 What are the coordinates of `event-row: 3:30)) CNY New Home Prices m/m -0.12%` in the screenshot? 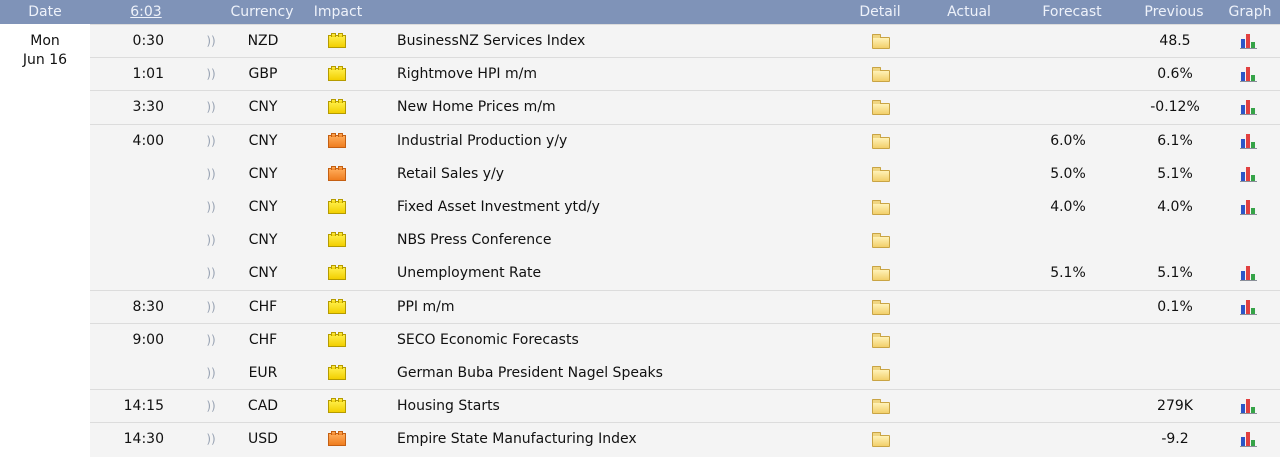 It's located at (685, 107).